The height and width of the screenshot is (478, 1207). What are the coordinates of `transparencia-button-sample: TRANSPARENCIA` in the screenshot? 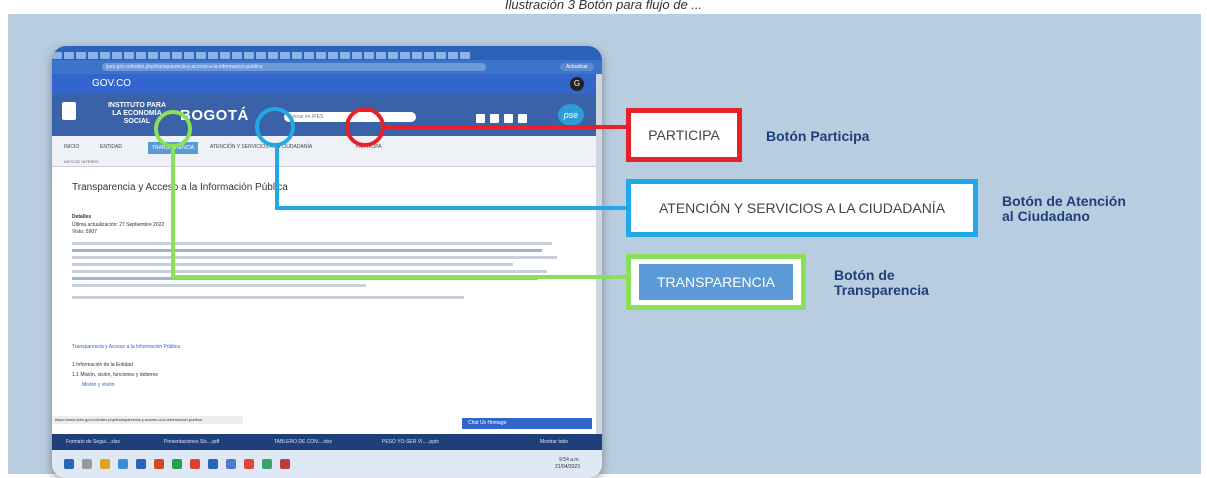 It's located at (716, 282).